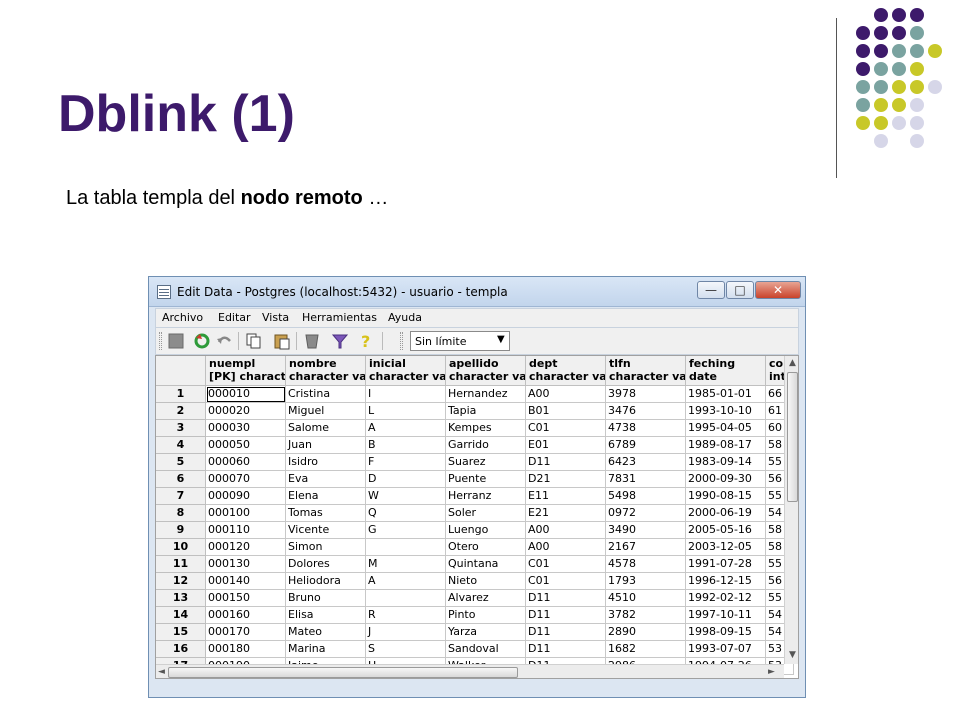 This screenshot has height=720, width=960. What do you see at coordinates (486, 632) in the screenshot?
I see `grid-cell: Yarza` at bounding box center [486, 632].